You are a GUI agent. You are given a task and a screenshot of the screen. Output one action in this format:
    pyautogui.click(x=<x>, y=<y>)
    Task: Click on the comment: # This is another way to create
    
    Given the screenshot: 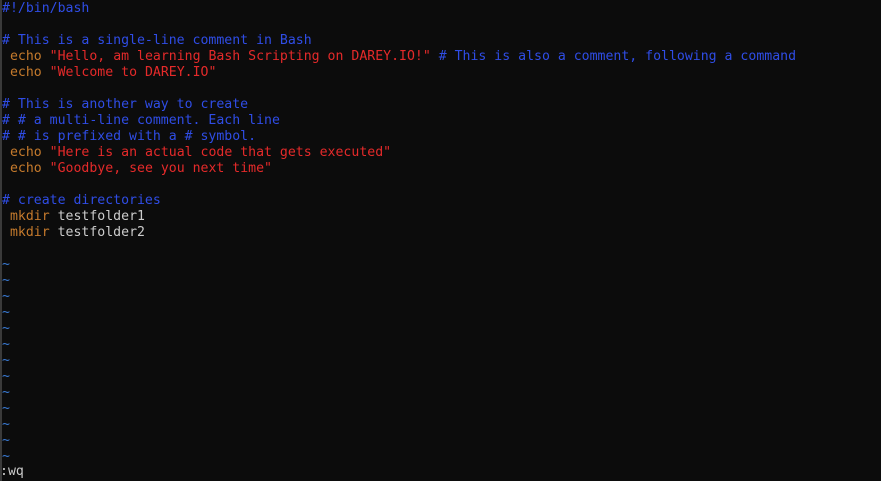 What is the action you would take?
    pyautogui.click(x=125, y=104)
    